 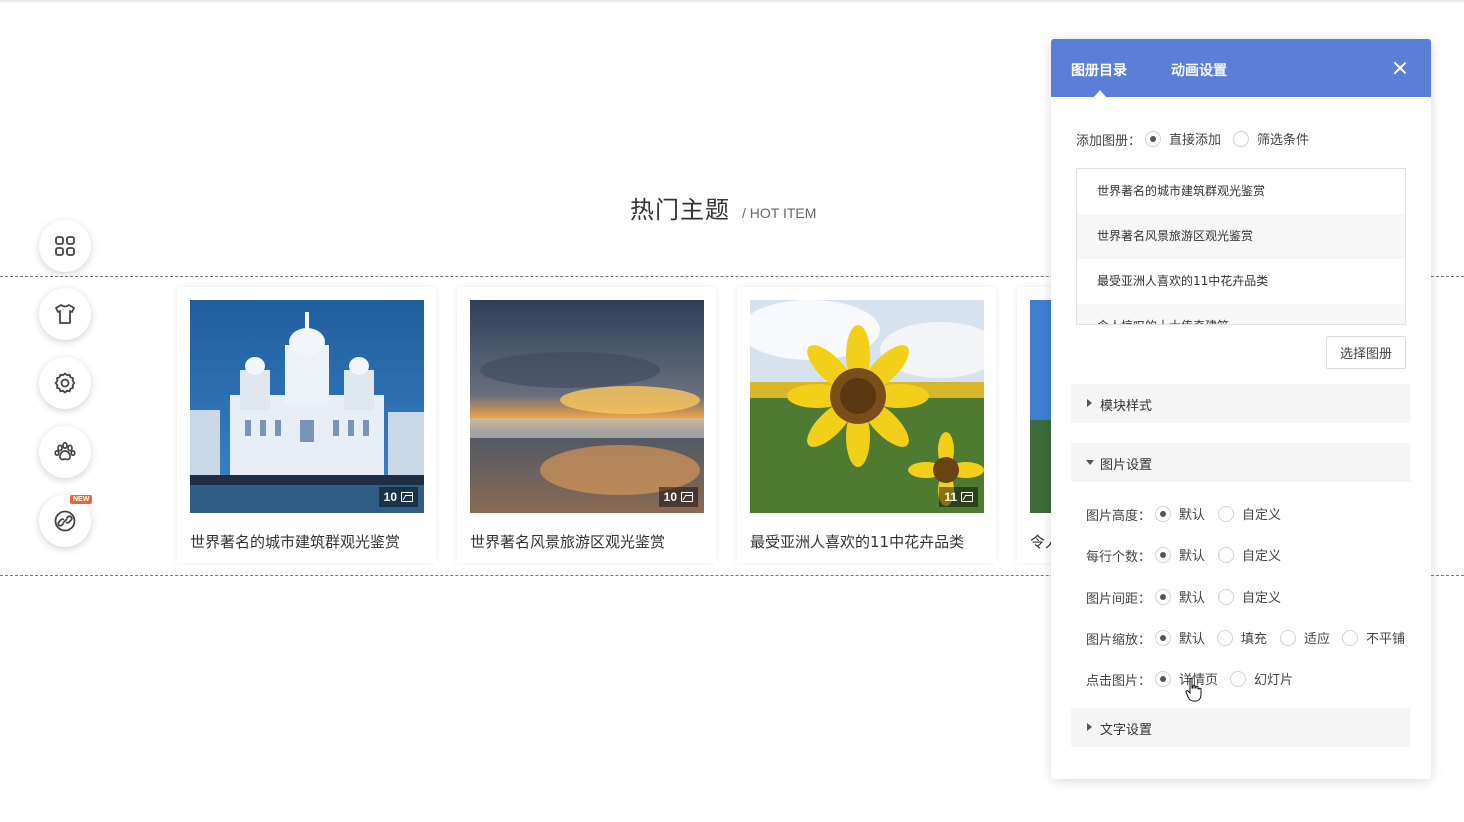 What do you see at coordinates (1274, 680) in the screenshot?
I see `radio-label: 幻灯片` at bounding box center [1274, 680].